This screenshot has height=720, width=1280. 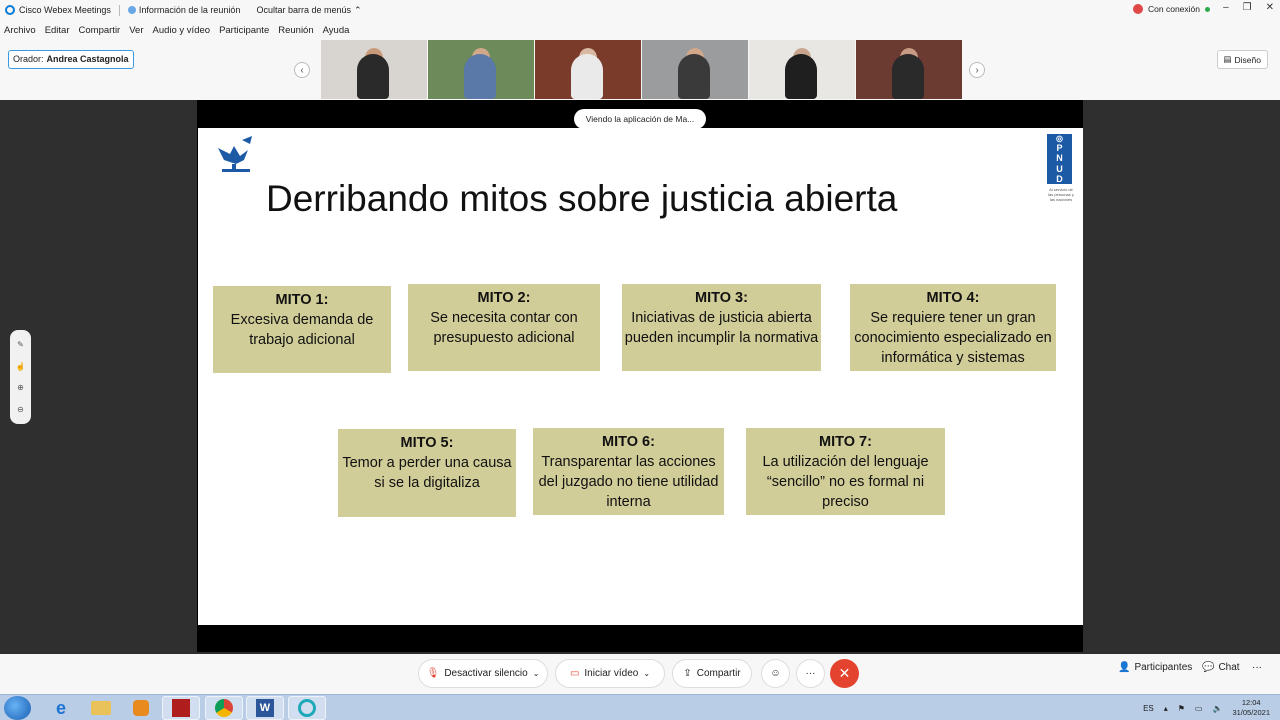 I want to click on start-video-button: ▭ Iniciar vídeo ⌄, so click(x=610, y=673).